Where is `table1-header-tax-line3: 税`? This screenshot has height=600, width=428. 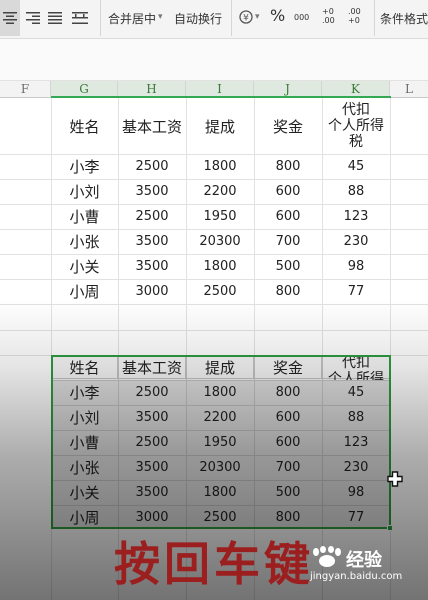 table1-header-tax-line3: 税 is located at coordinates (356, 142).